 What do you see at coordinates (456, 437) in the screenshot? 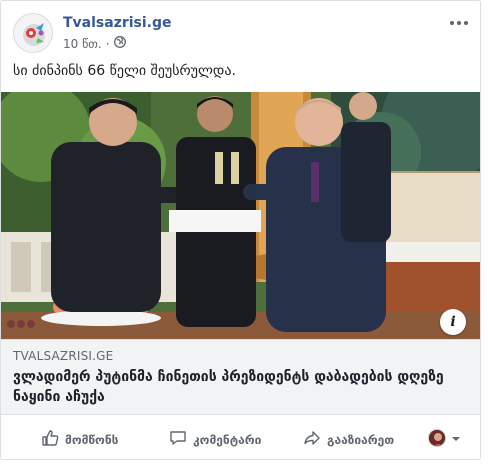
I see `caret-down-icon` at bounding box center [456, 437].